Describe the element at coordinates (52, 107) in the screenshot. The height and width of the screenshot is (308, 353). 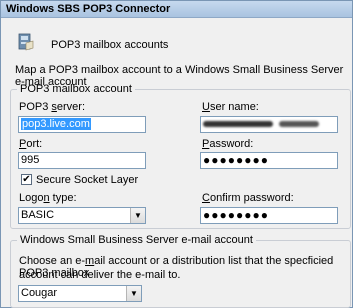
I see `pop3-server-label: POP3 server:` at that location.